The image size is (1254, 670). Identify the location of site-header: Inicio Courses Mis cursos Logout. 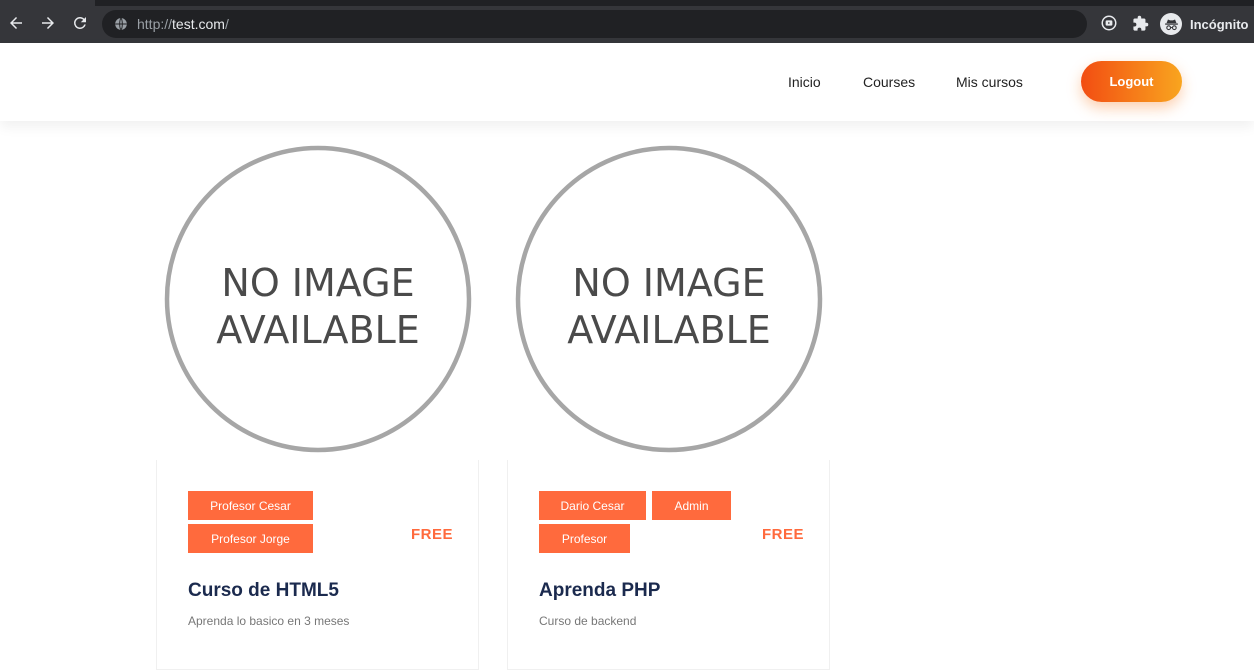
(627, 82).